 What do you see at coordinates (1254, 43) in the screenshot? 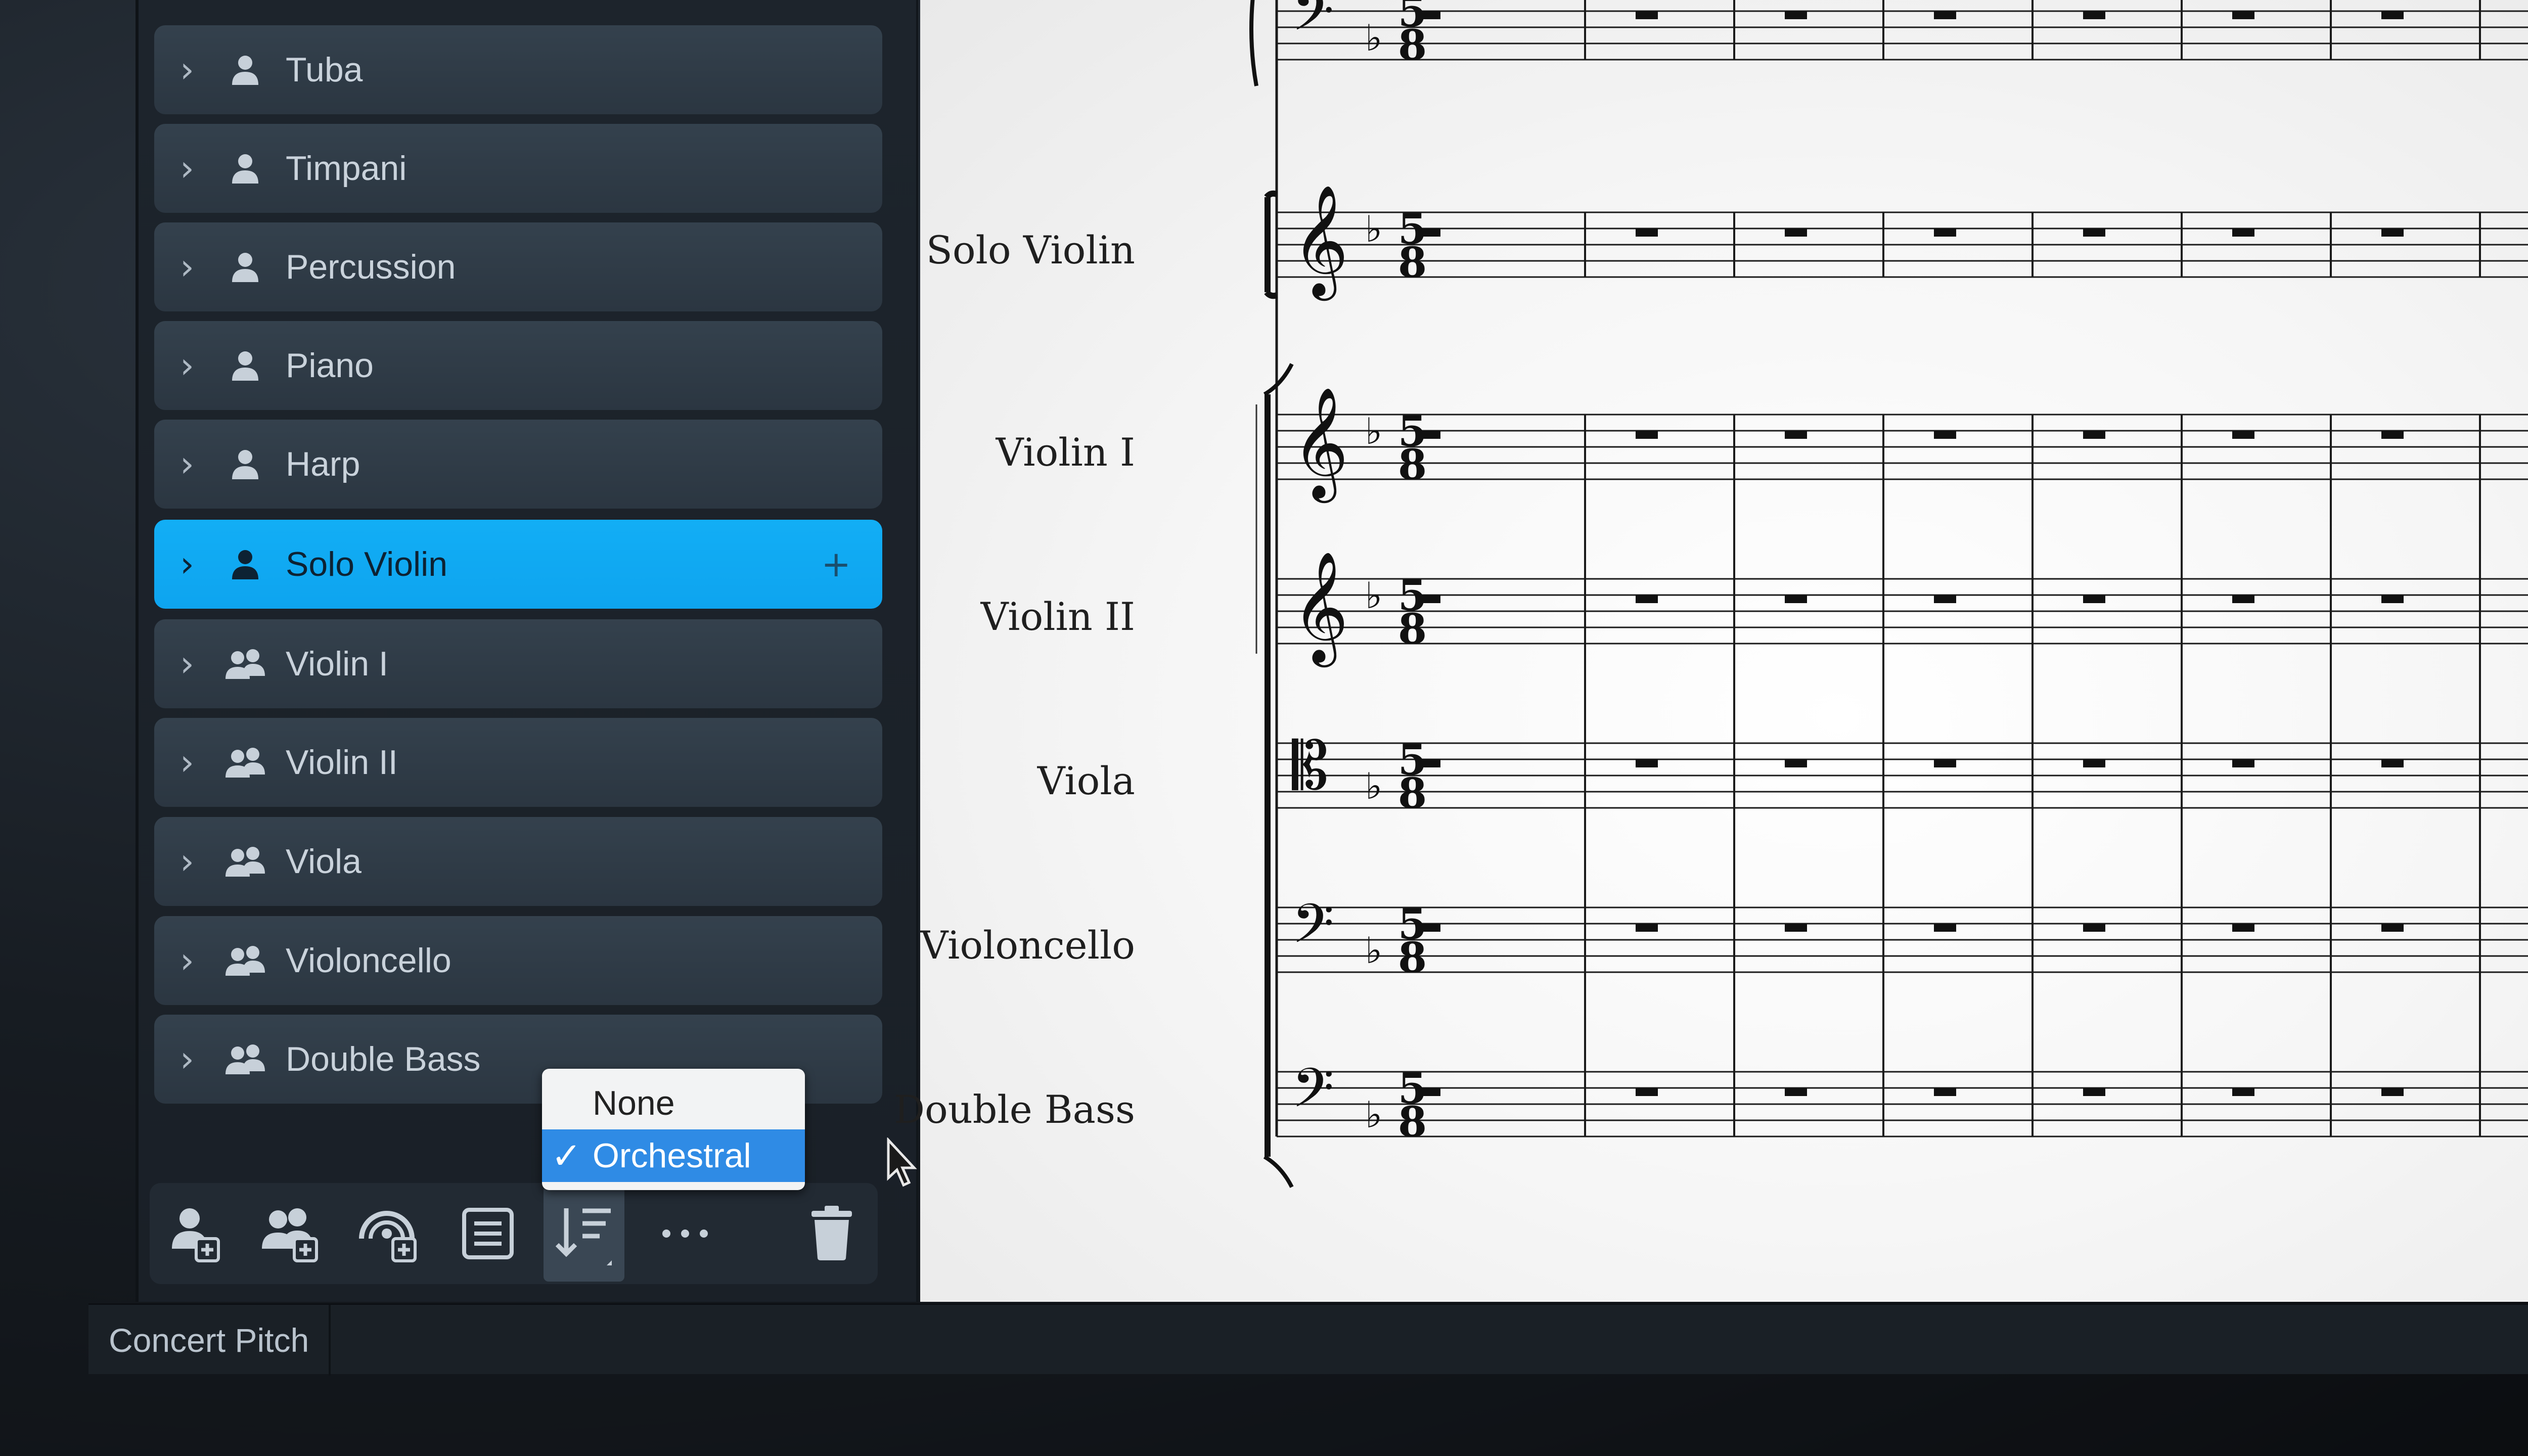
I see `top-brace` at bounding box center [1254, 43].